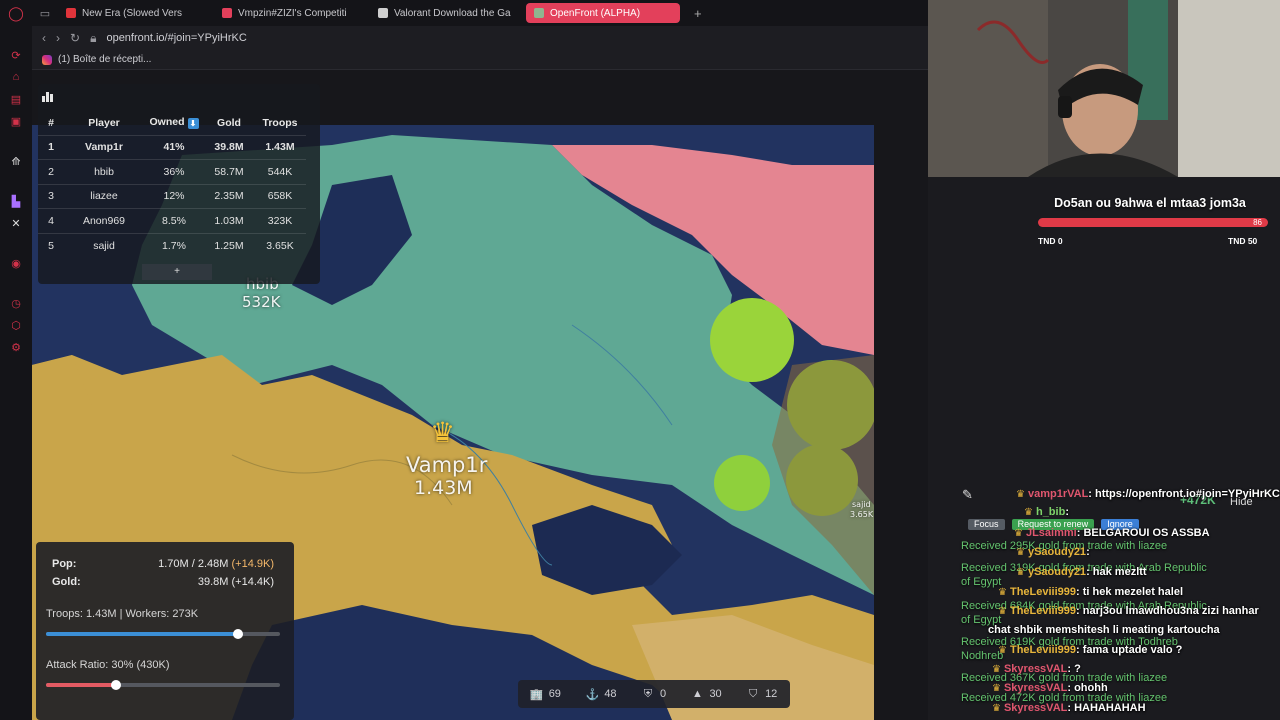  What do you see at coordinates (16, 55) in the screenshot?
I see `refresh-sidebar-icon: ⟳` at bounding box center [16, 55].